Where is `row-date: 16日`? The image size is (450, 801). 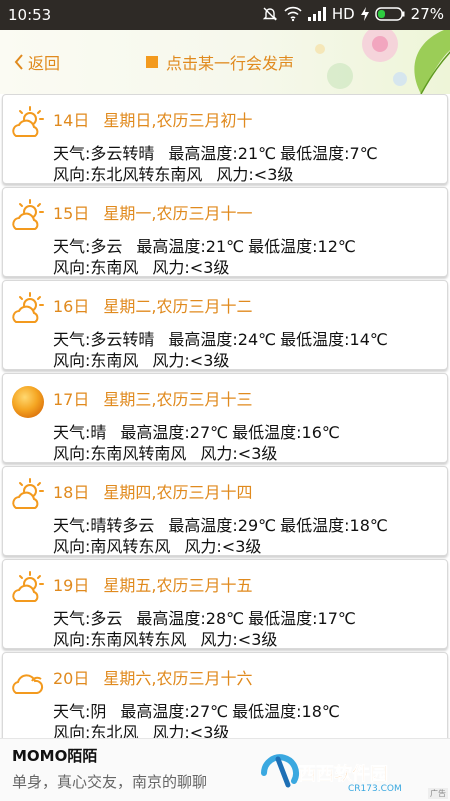
row-date: 16日 is located at coordinates (71, 306).